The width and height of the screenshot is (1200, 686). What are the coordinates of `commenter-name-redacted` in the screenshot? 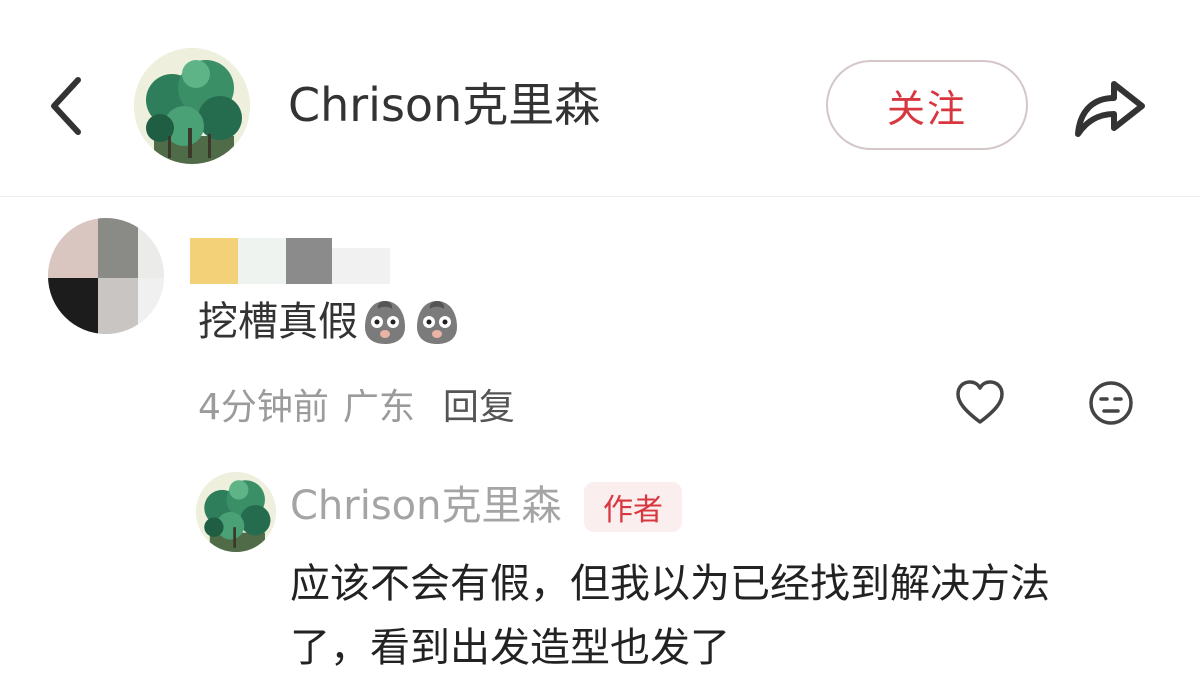 It's located at (290, 263).